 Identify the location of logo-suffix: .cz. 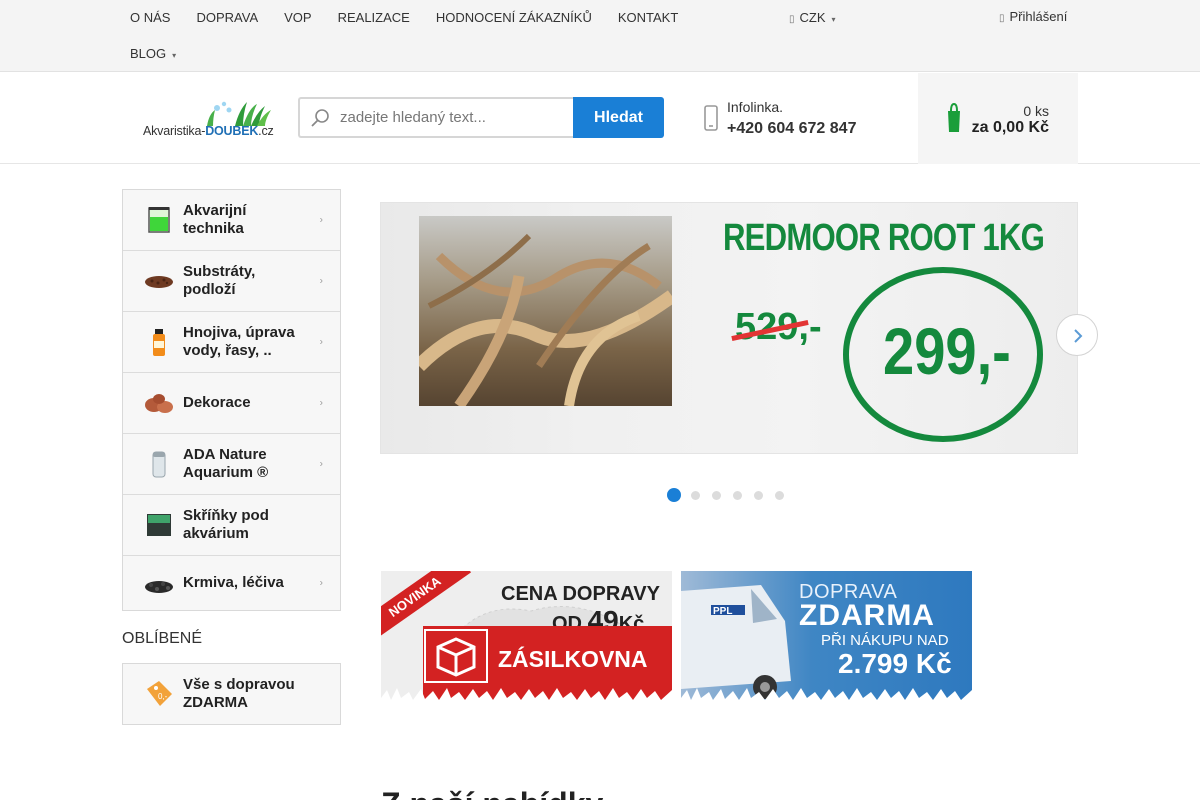
(266, 131).